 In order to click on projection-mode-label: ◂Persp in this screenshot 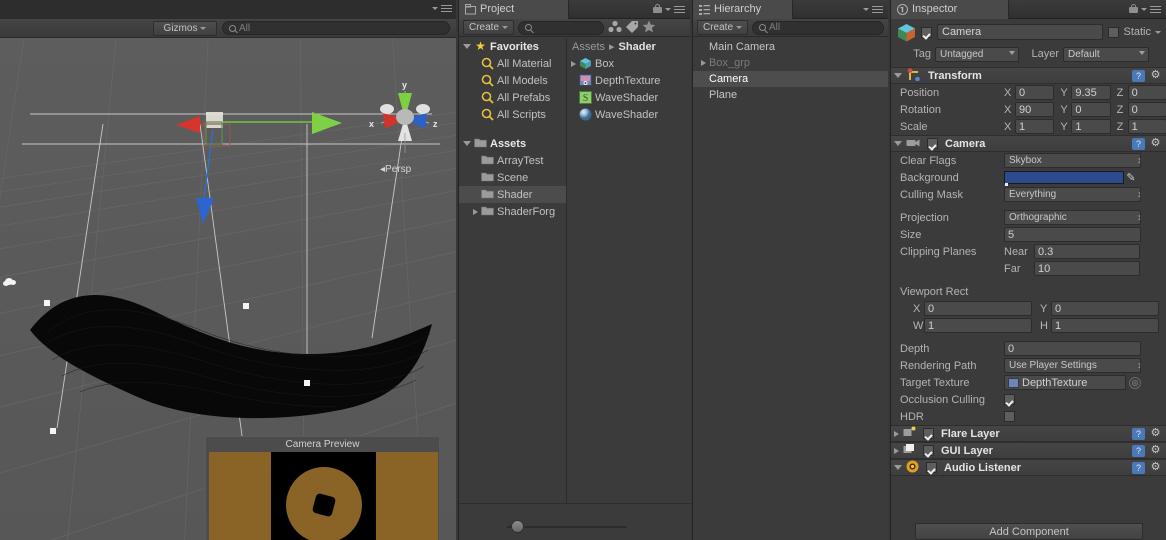, I will do `click(395, 169)`.